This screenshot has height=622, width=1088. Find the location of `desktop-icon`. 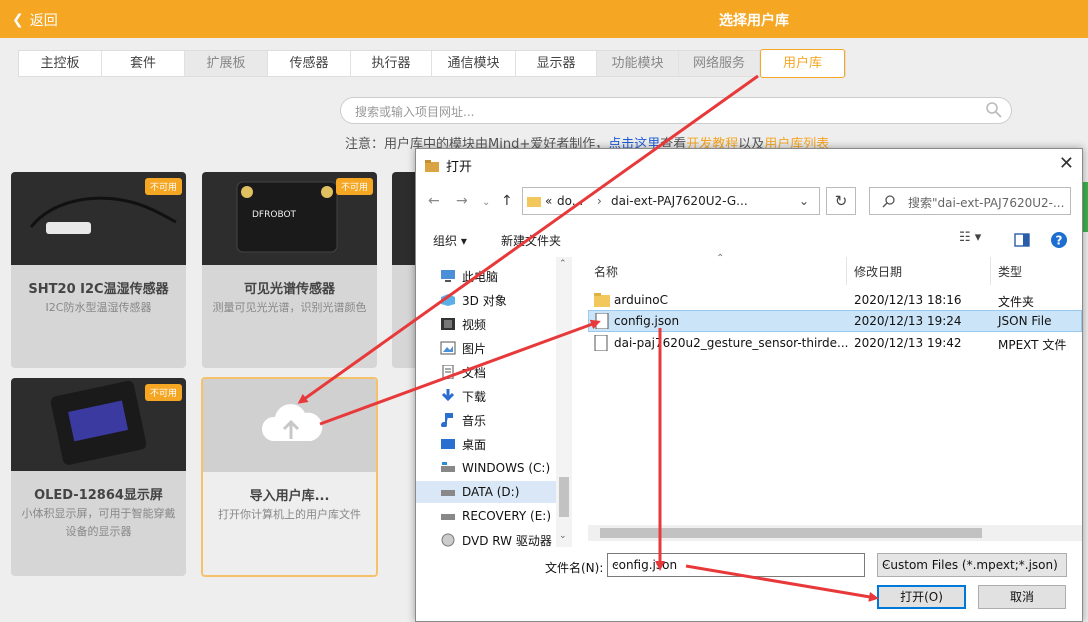

desktop-icon is located at coordinates (448, 444).